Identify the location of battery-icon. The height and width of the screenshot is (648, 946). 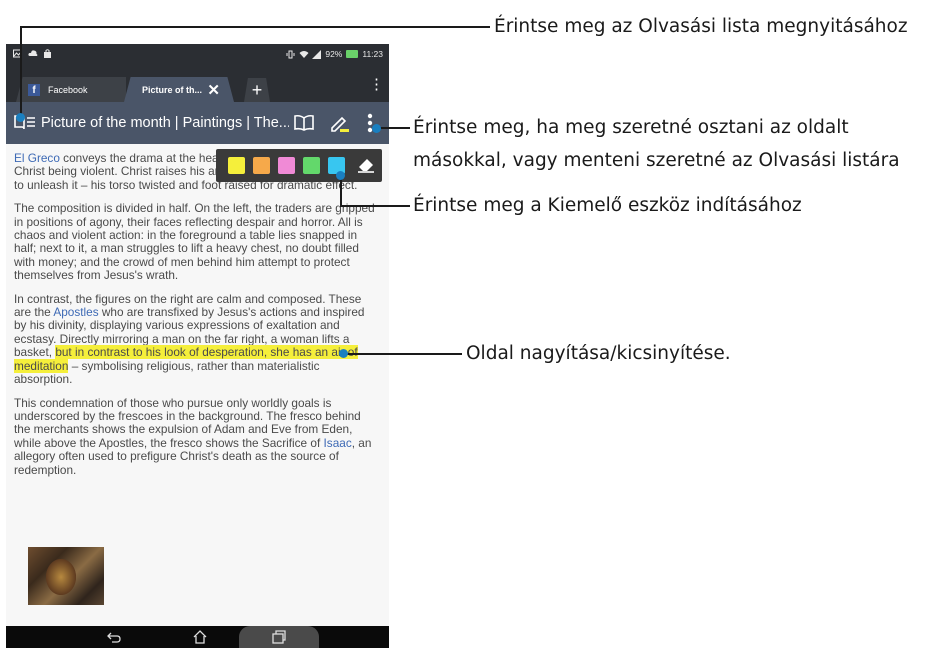
(352, 54).